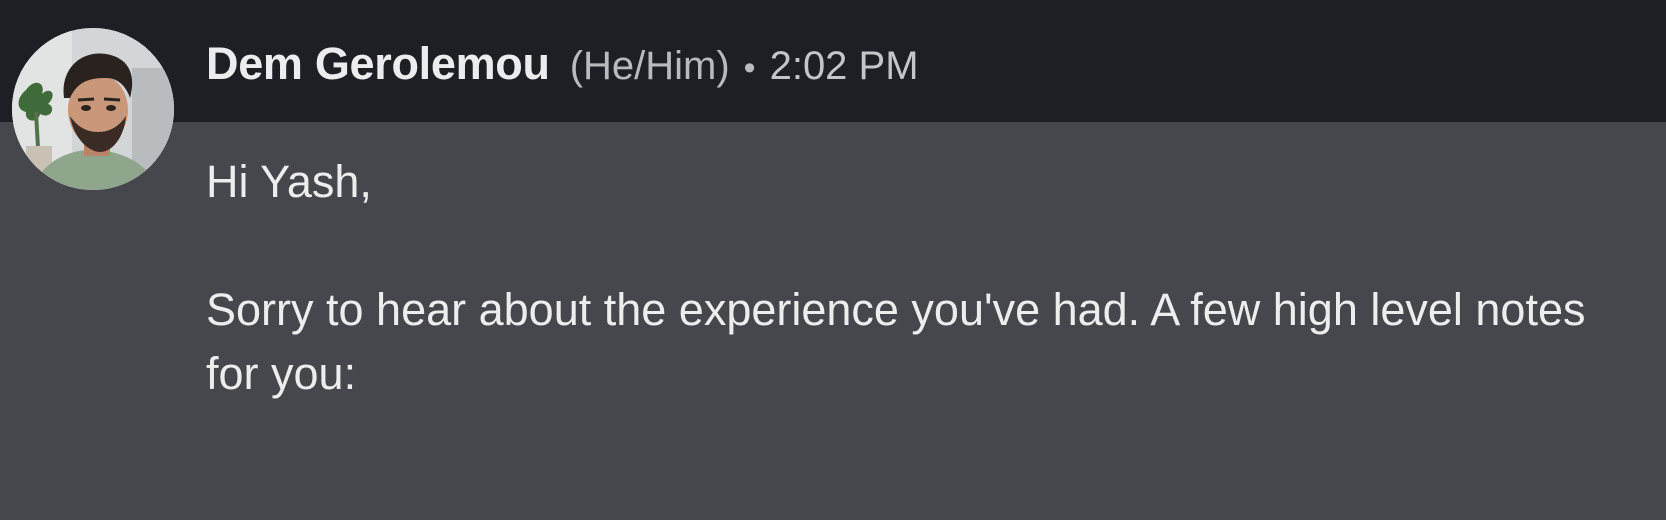 Image resolution: width=1666 pixels, height=520 pixels. I want to click on message-header: Dem Gerolemou (He/Him) • 2:02 PM, so click(562, 69).